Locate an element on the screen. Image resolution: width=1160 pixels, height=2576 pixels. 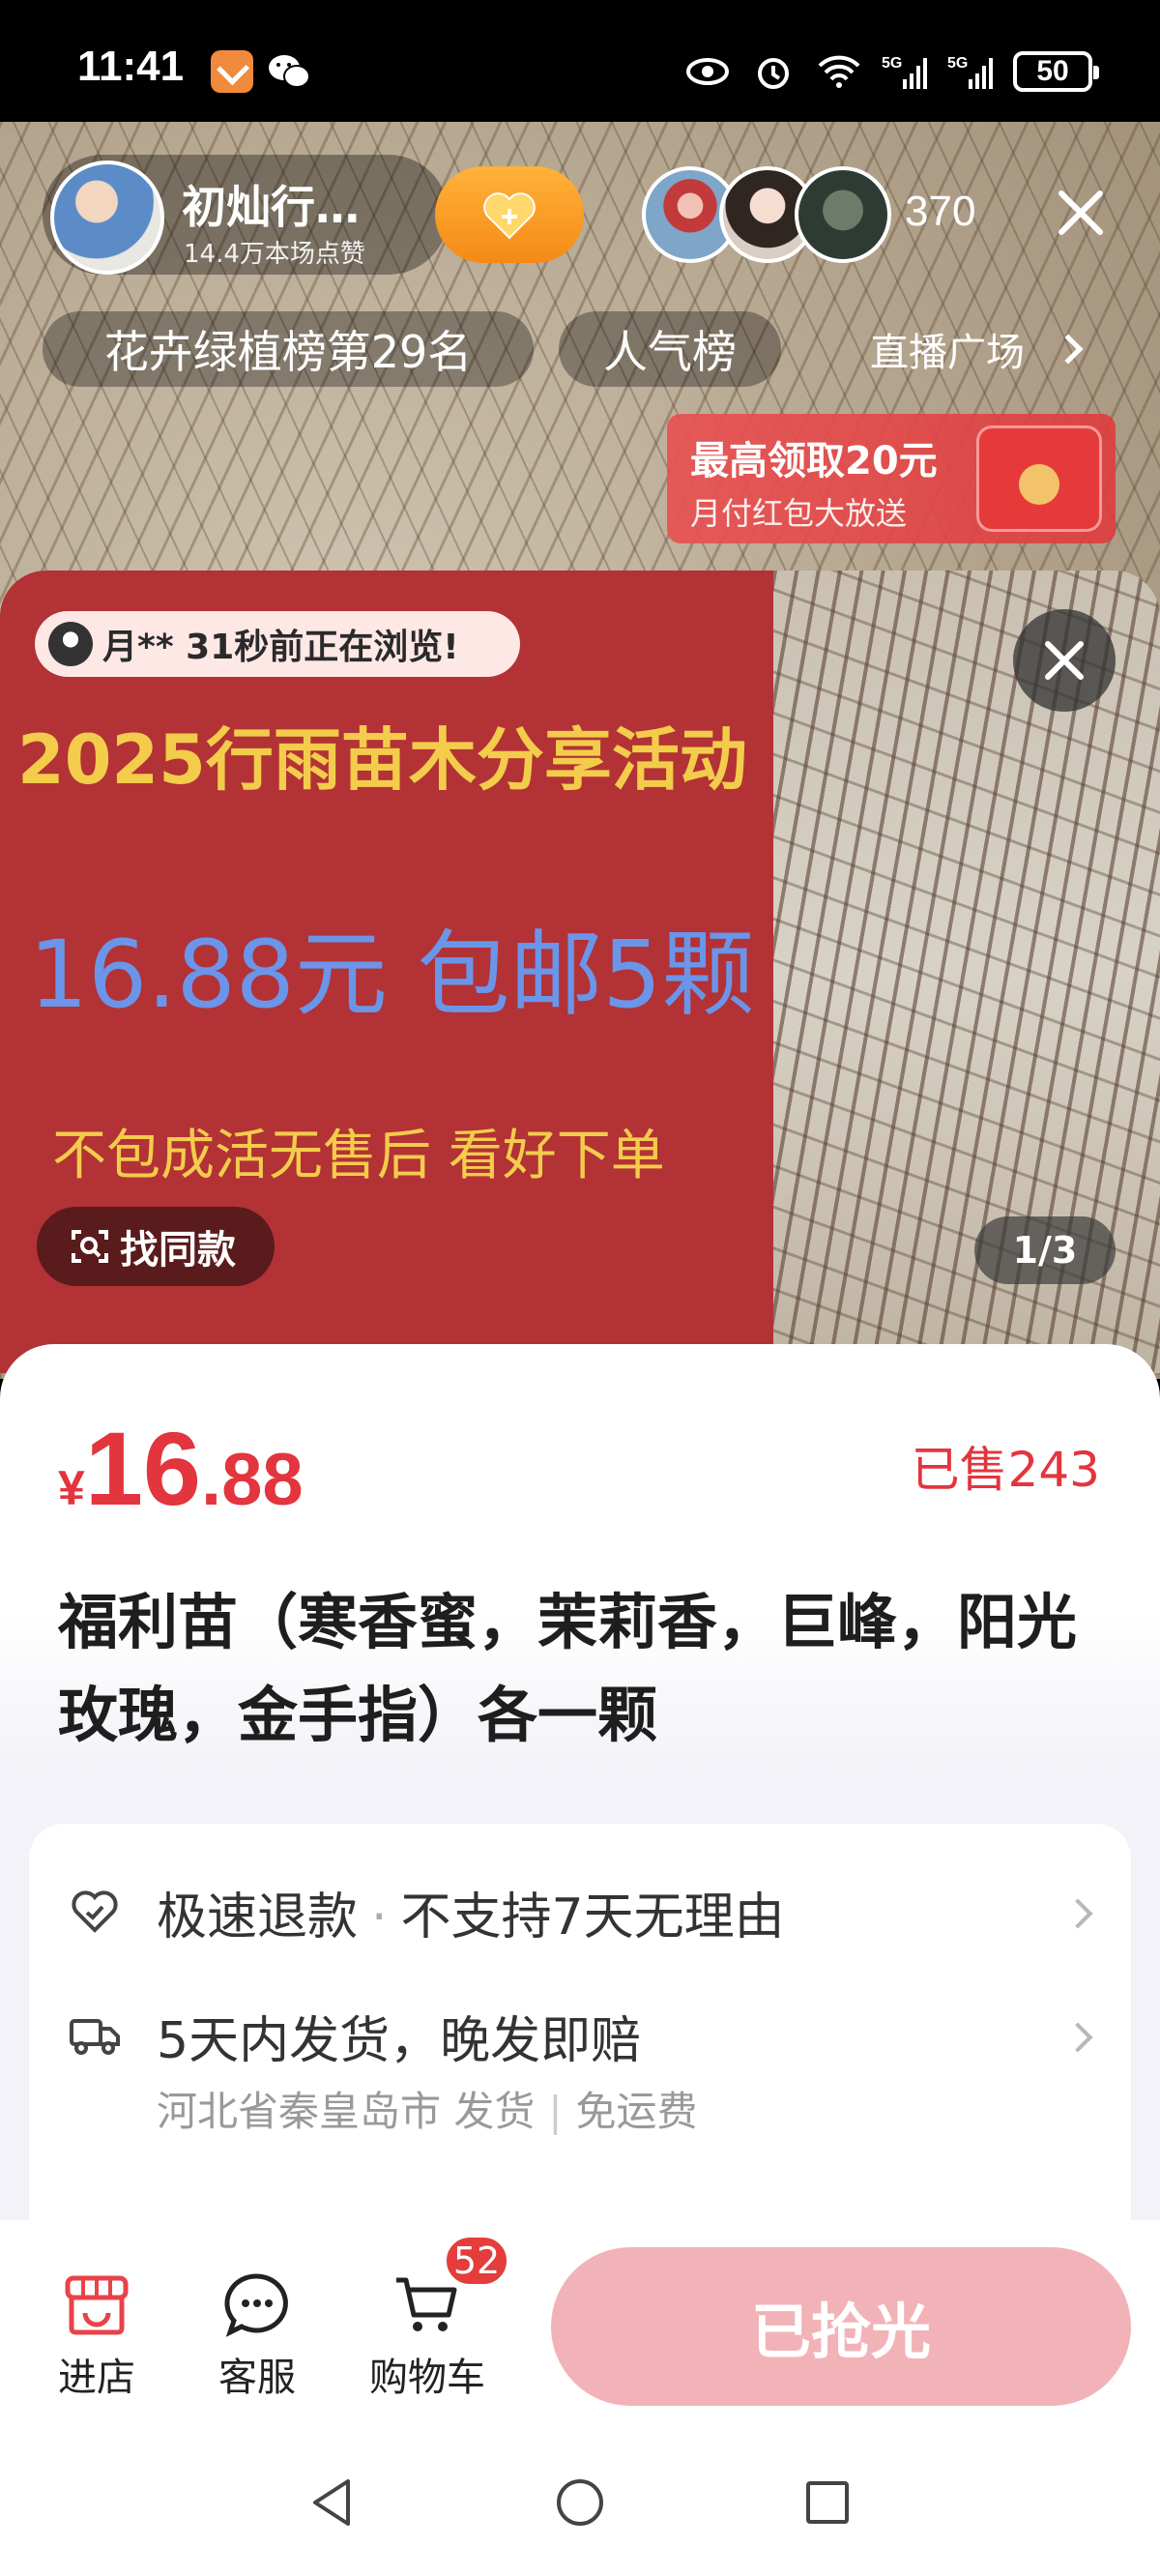
chat-icon is located at coordinates (256, 2305).